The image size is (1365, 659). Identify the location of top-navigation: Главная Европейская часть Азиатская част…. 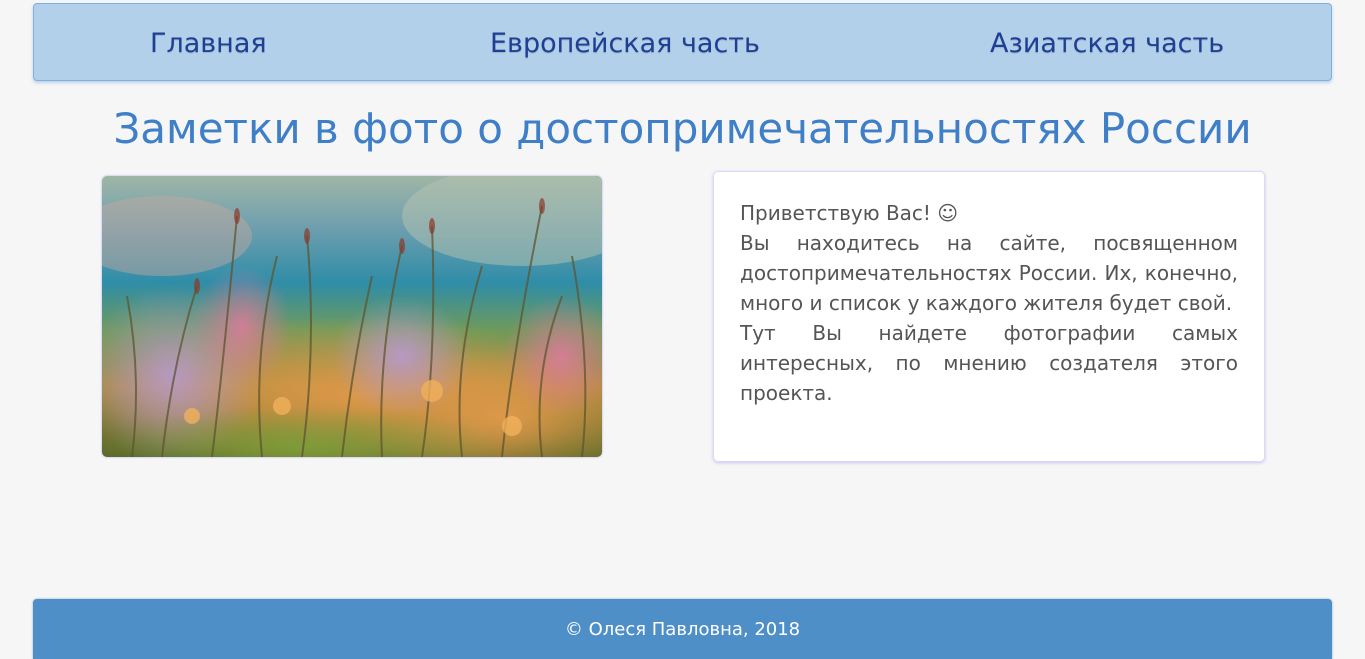
(682, 42).